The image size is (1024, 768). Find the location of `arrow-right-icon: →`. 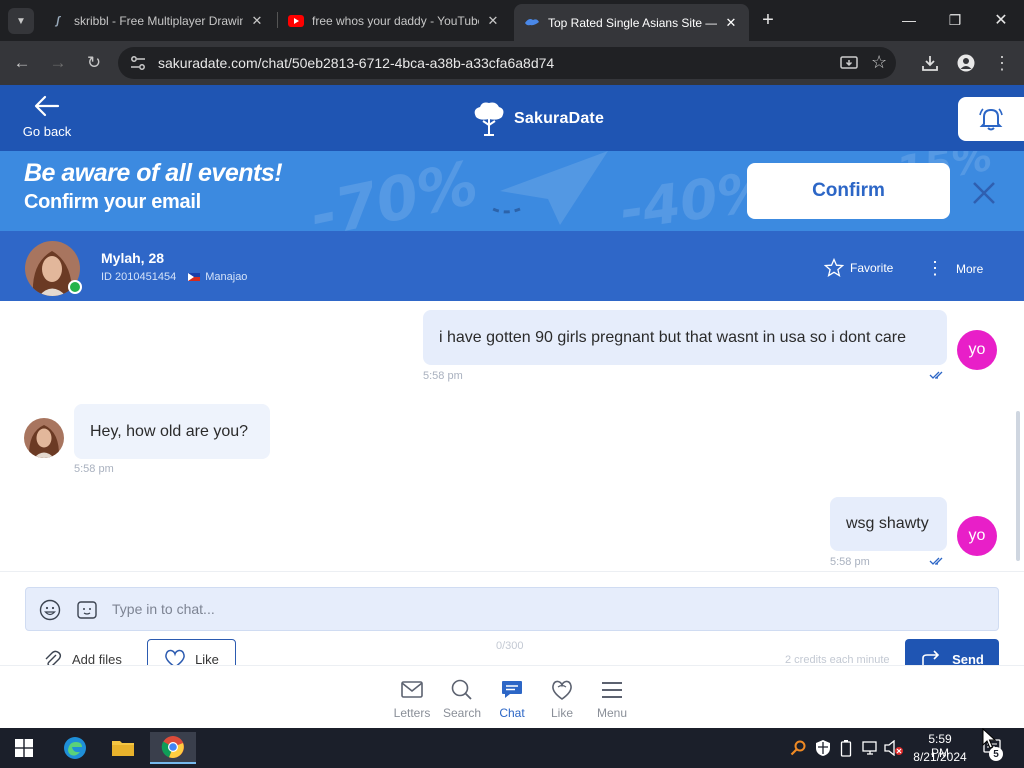

arrow-right-icon: → is located at coordinates (58, 62).